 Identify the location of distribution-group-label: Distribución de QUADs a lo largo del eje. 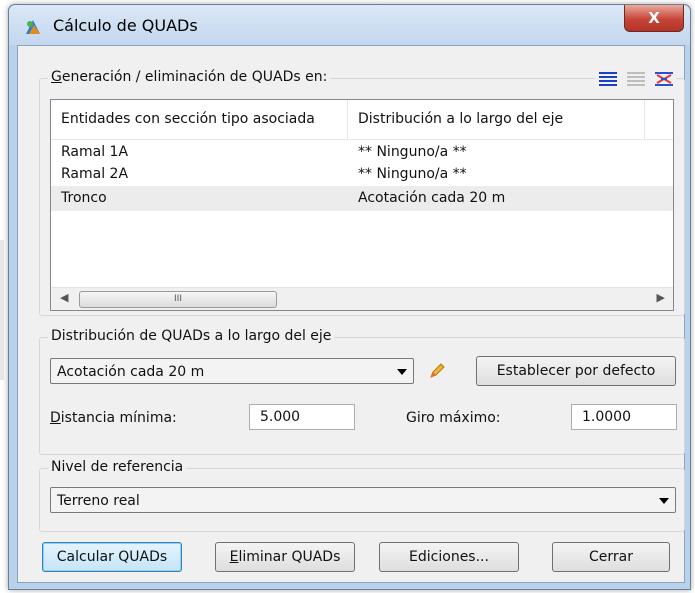
(191, 336).